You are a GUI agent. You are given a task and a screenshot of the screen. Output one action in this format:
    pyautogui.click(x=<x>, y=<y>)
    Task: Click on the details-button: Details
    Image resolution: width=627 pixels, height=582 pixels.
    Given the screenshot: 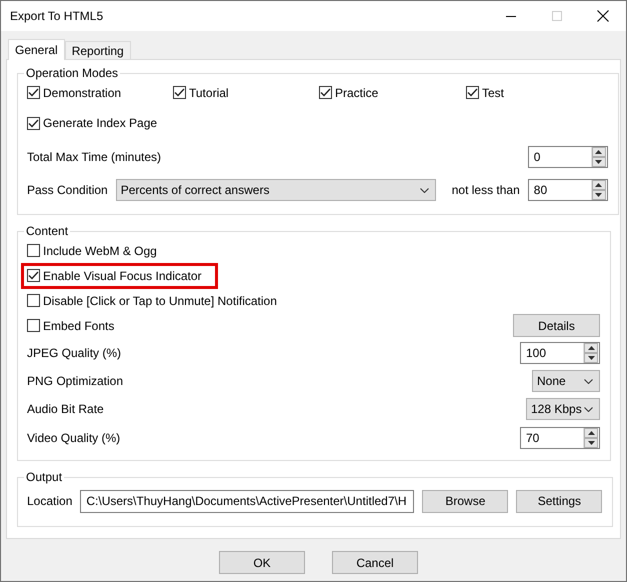 What is the action you would take?
    pyautogui.click(x=556, y=325)
    